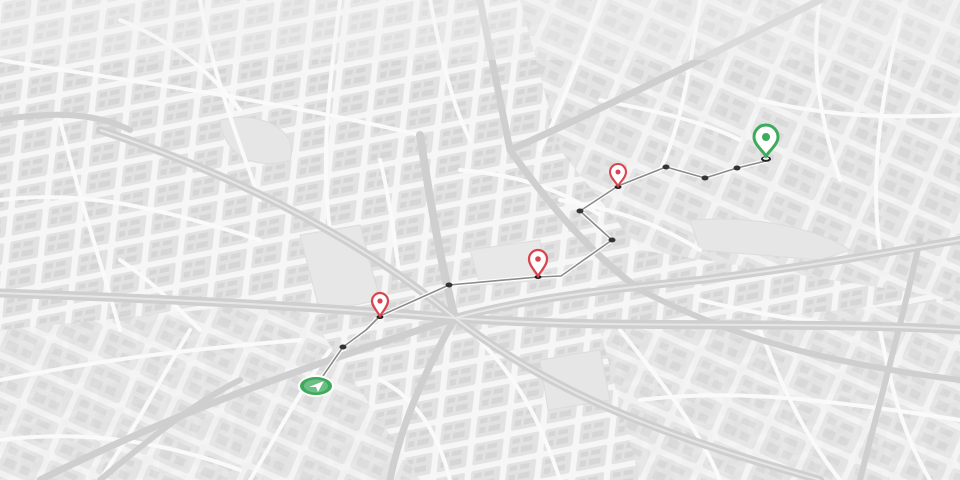 This screenshot has width=960, height=480. What do you see at coordinates (480, 30) in the screenshot?
I see `top-haze` at bounding box center [480, 30].